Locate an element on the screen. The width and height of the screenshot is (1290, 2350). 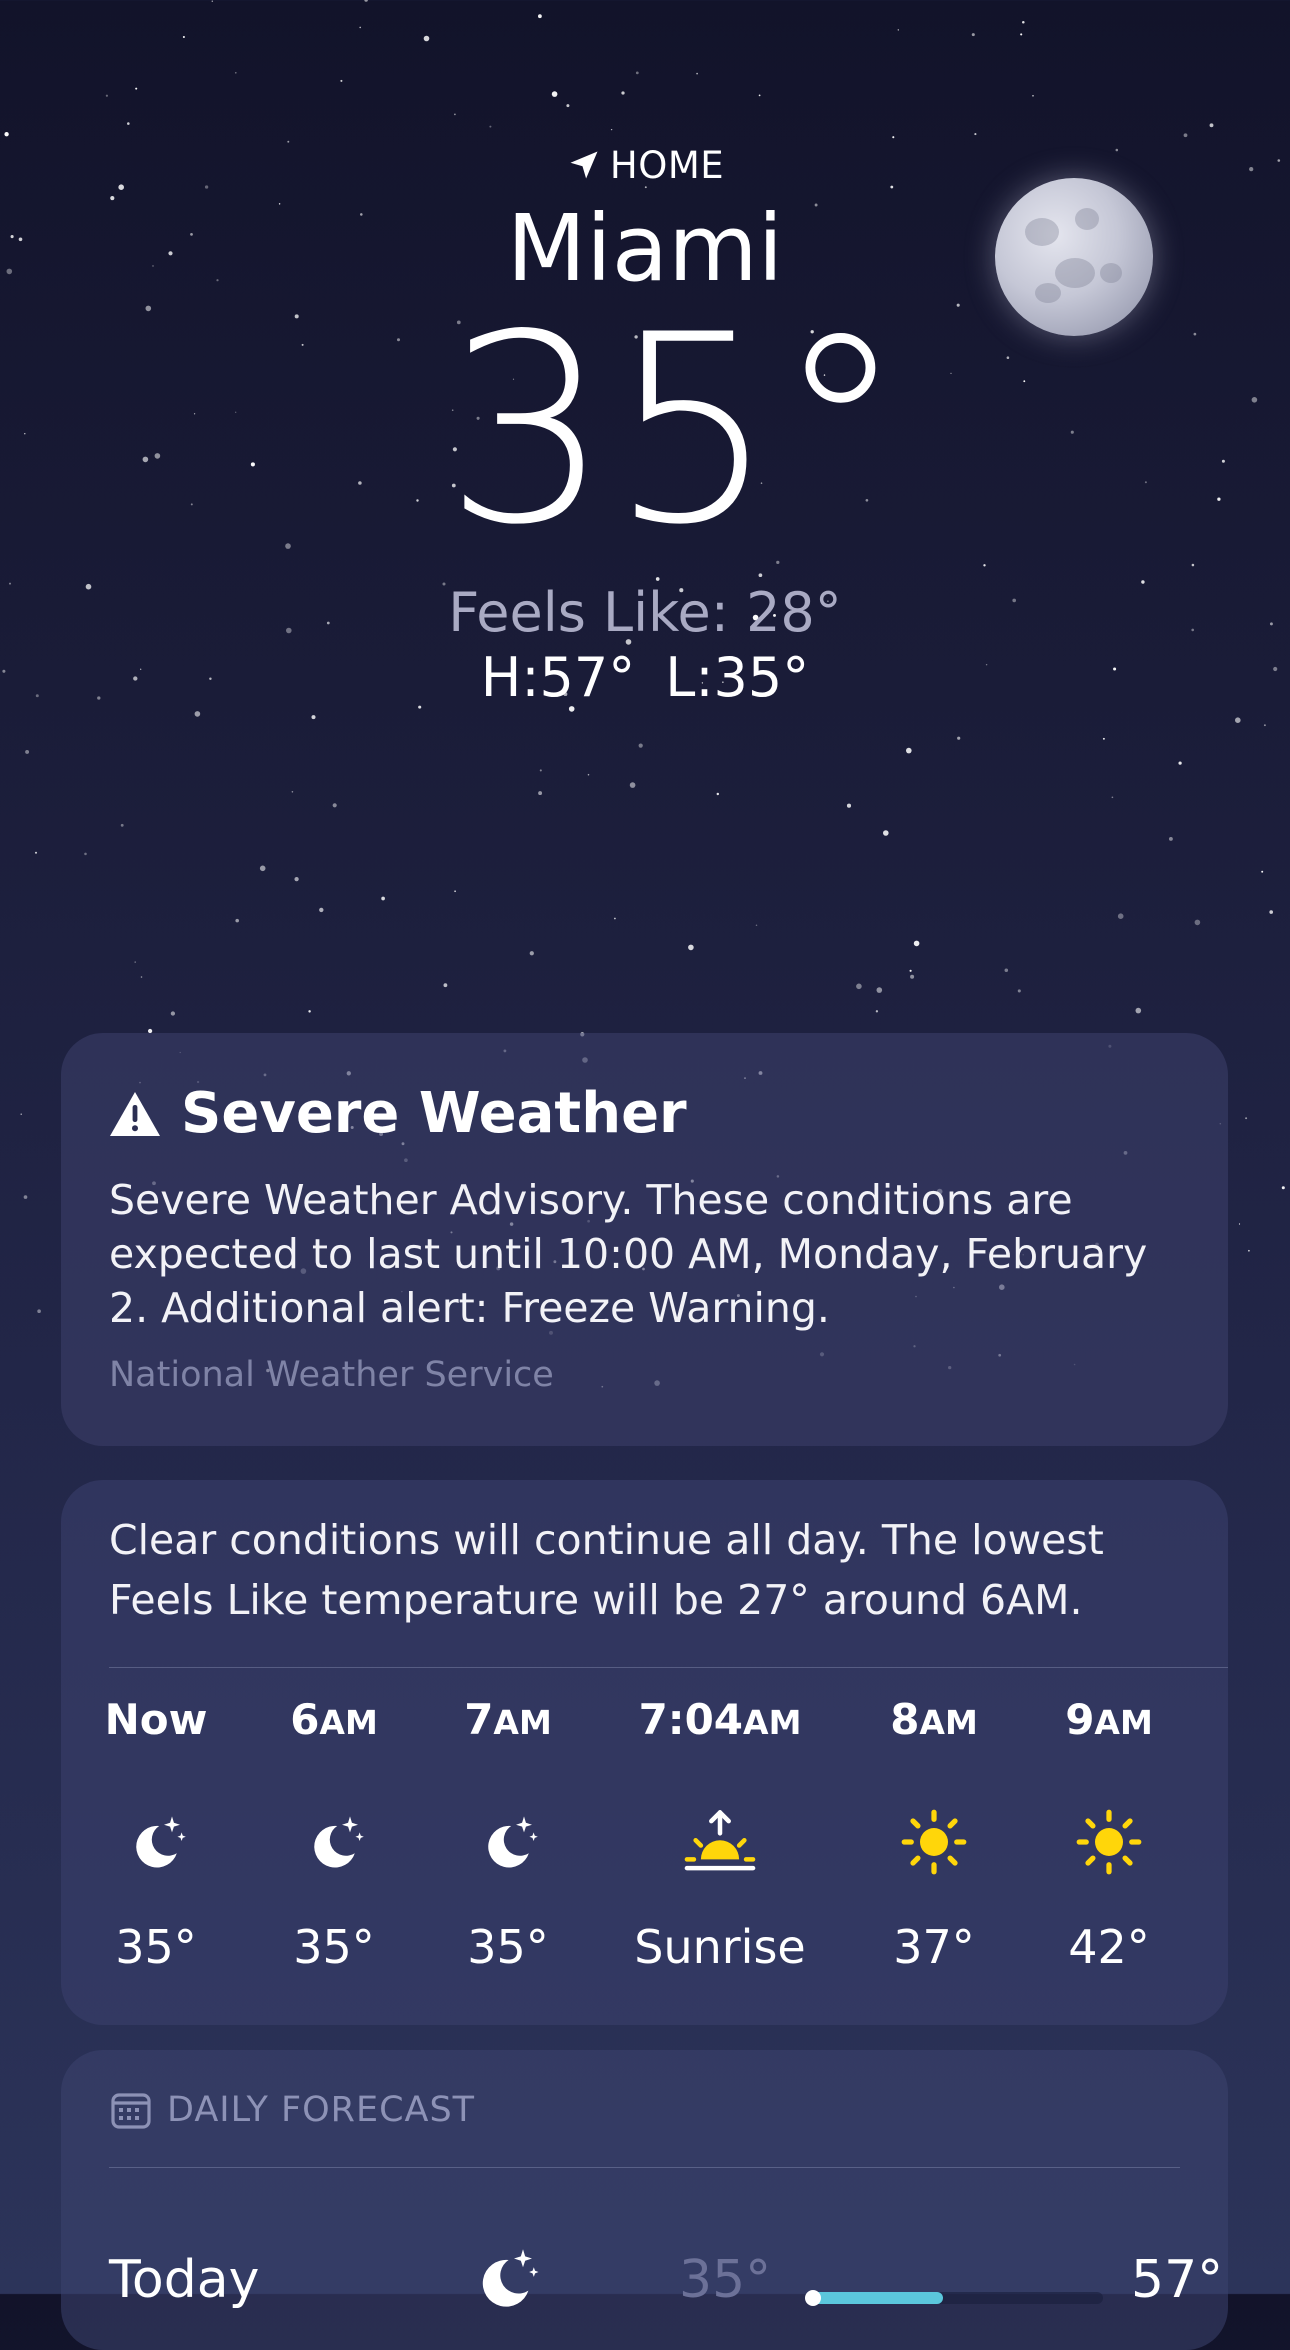
hour-value: 37° is located at coordinates (934, 1947).